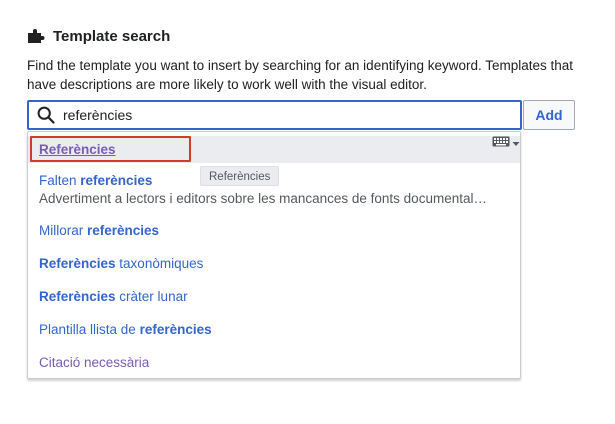 The width and height of the screenshot is (615, 424). I want to click on template-search-input, so click(271, 115).